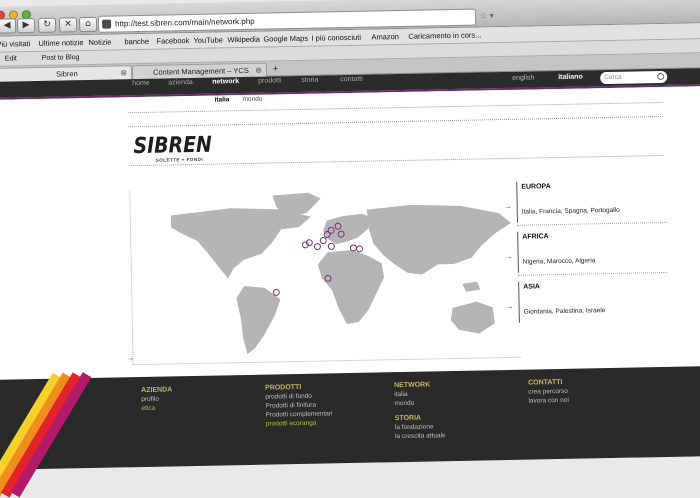 The width and height of the screenshot is (700, 498). Describe the element at coordinates (172, 41) in the screenshot. I see `bookmark-item: Facebook` at that location.